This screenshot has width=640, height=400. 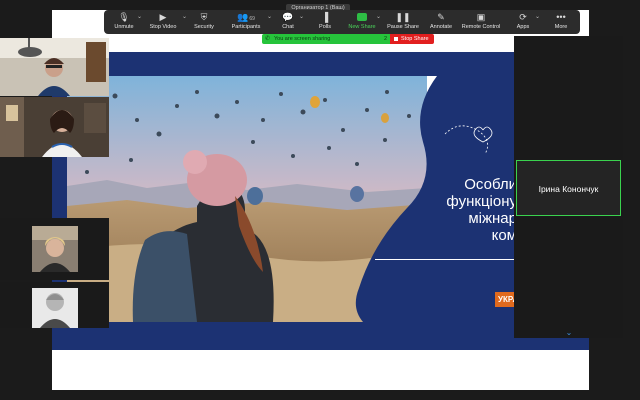 I want to click on pause-share-button: ❚❚ Pause Share, so click(x=403, y=22).